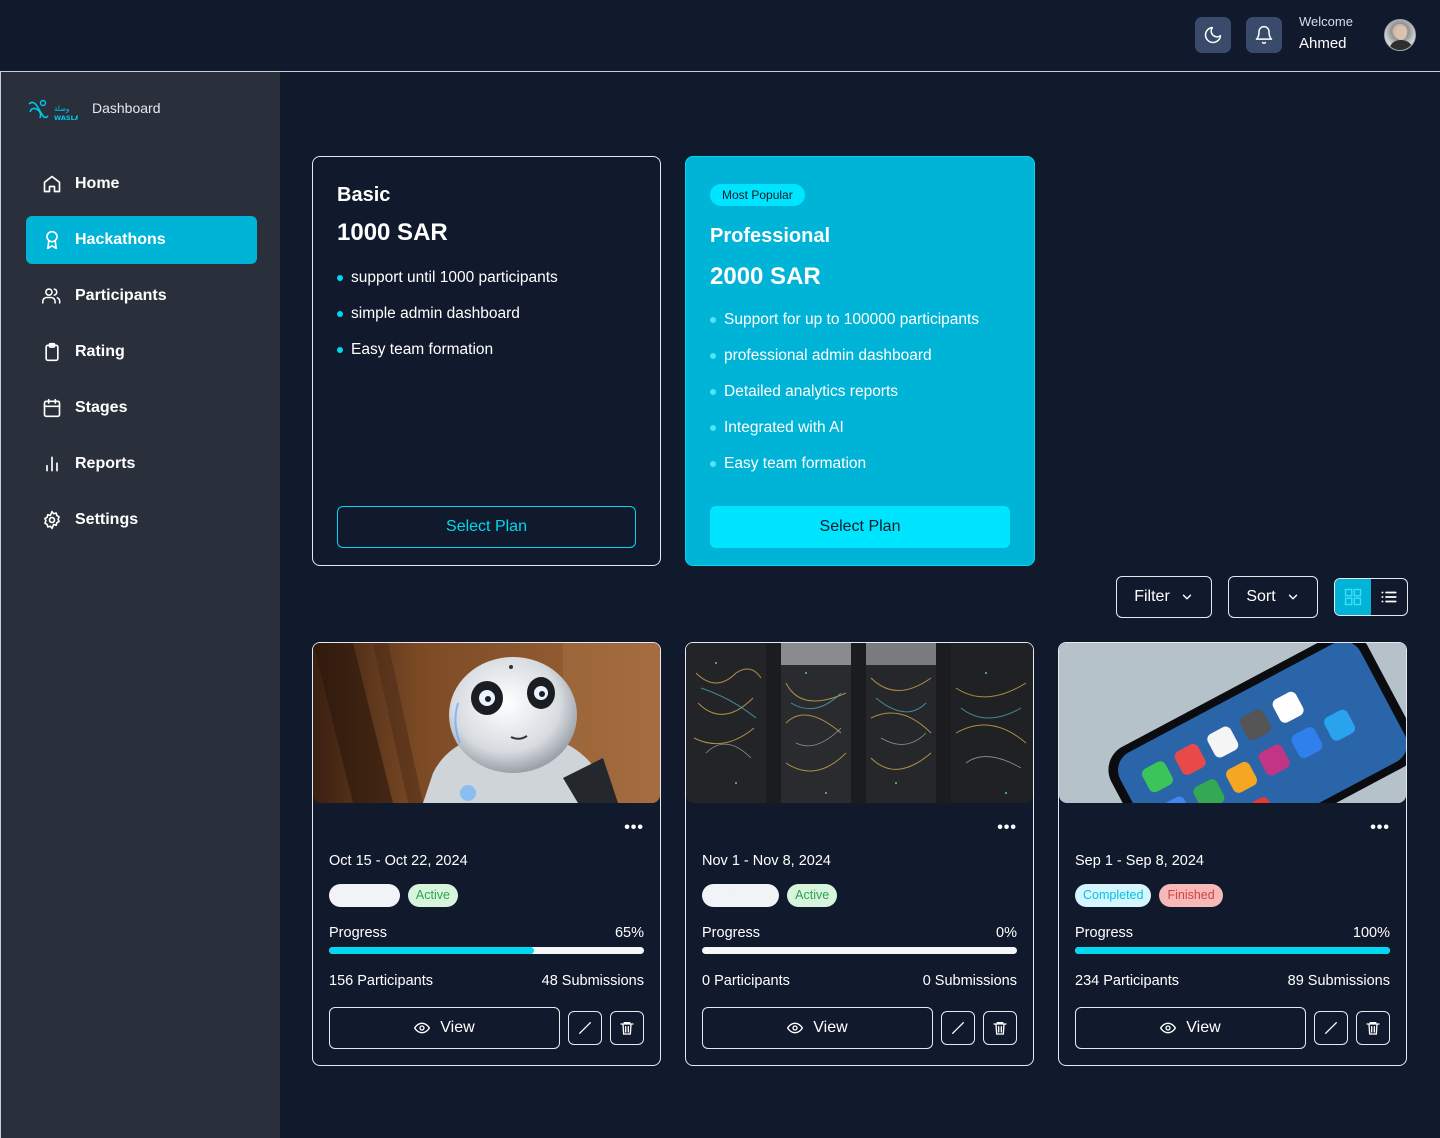  What do you see at coordinates (592, 981) in the screenshot?
I see `submissions-count: 48 Submissions` at bounding box center [592, 981].